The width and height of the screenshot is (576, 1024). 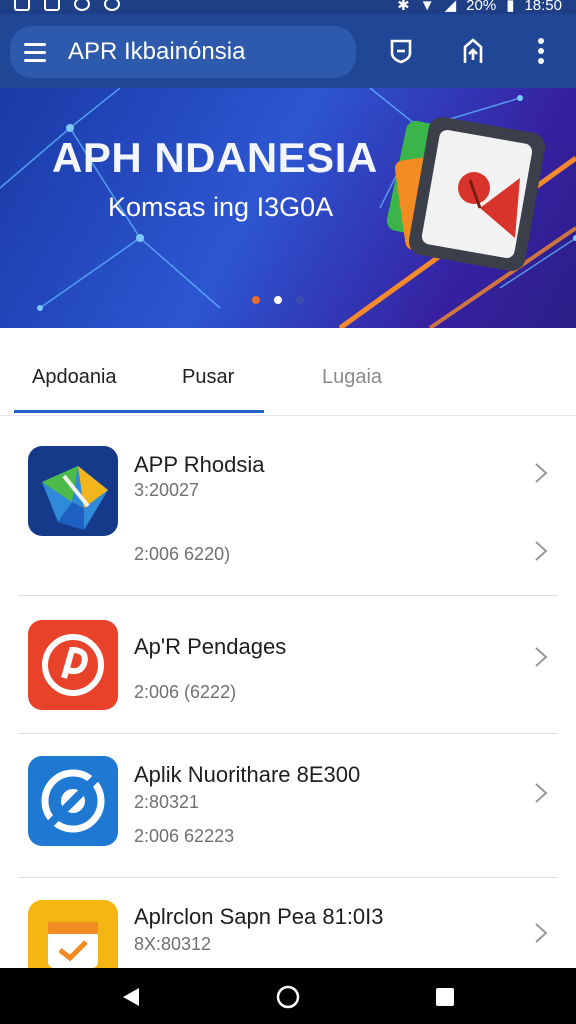 I want to click on save-notification-icon, so click(x=52, y=5).